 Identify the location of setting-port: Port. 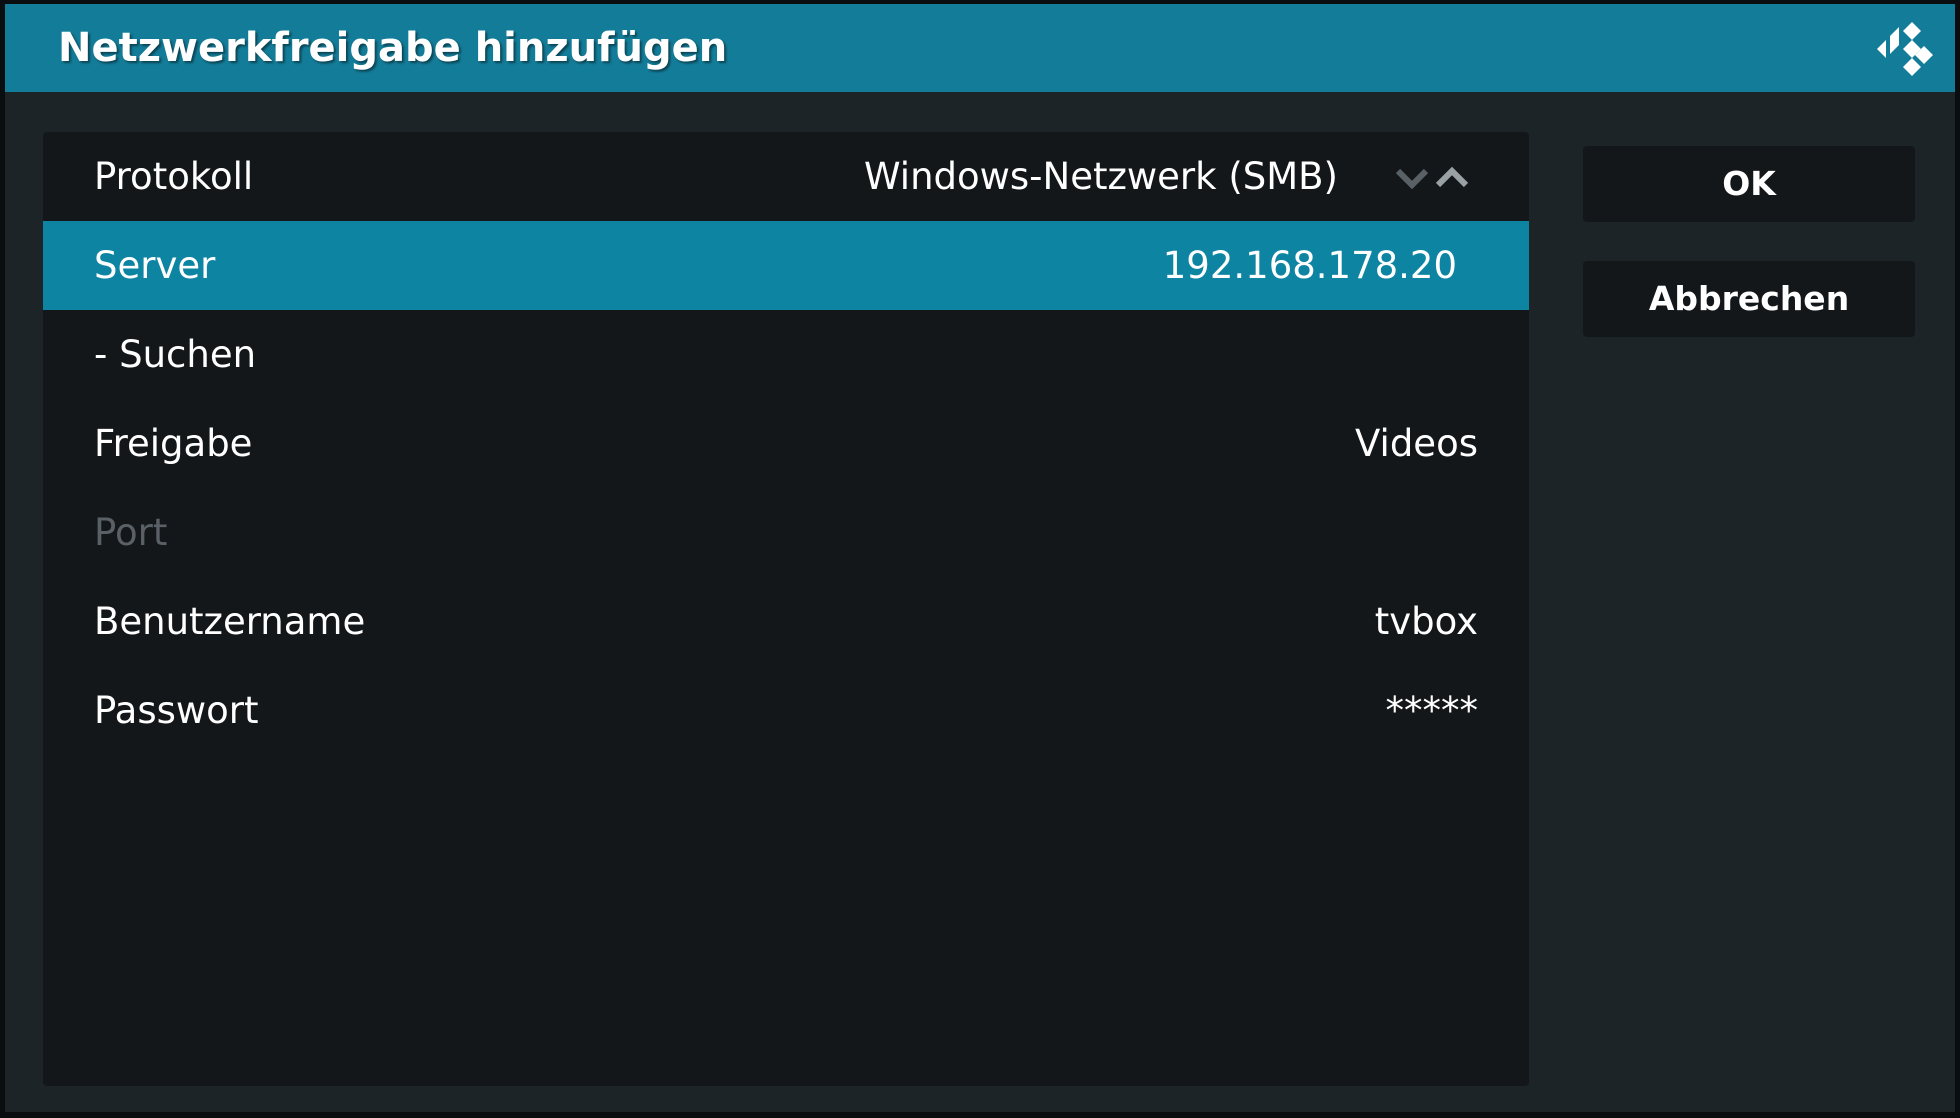
(786, 532).